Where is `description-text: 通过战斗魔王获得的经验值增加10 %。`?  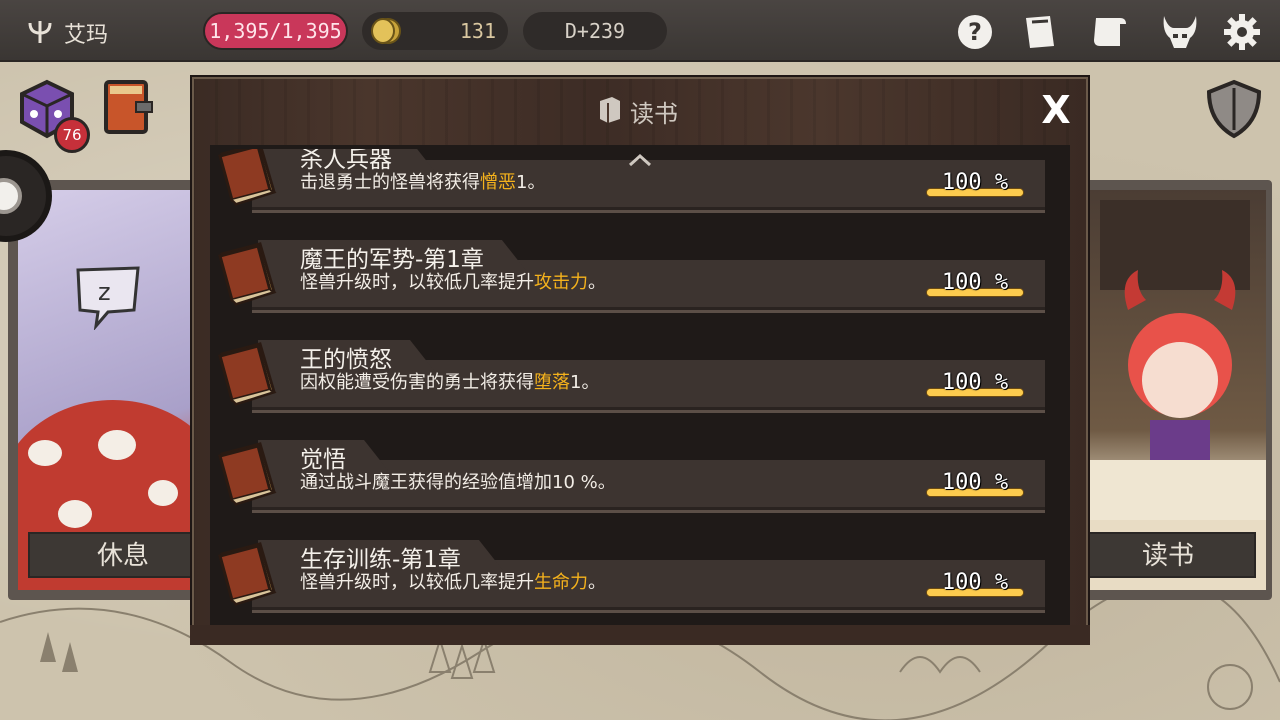
description-text: 通过战斗魔王获得的经验值增加10 %。 is located at coordinates (458, 482).